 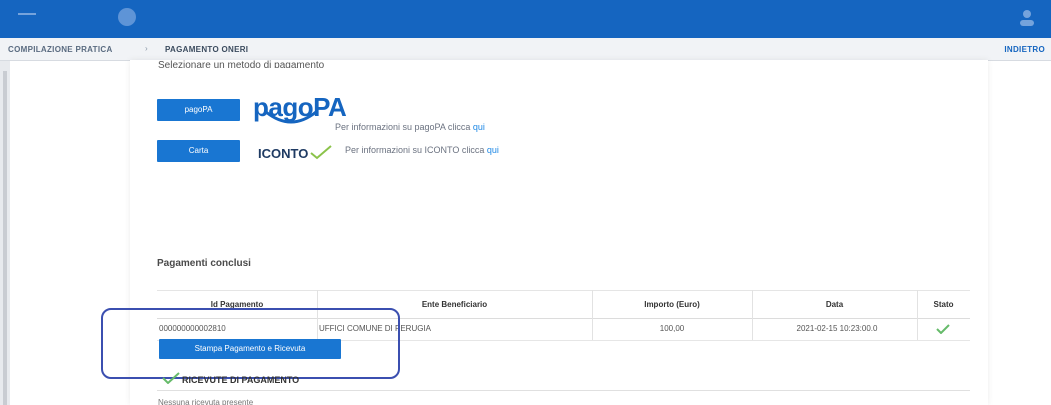 I want to click on iconto-info-prefix: Per informazioni su ICONTO clicca, so click(x=416, y=150).